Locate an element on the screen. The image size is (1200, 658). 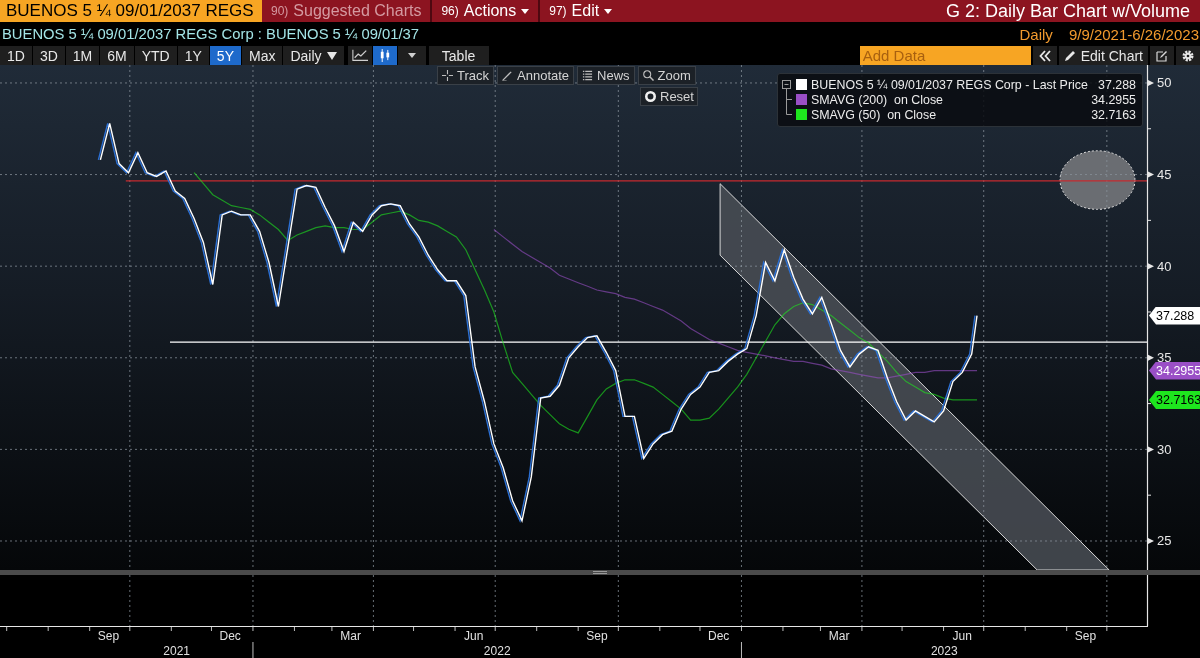
reset-button: Reset is located at coordinates (669, 96).